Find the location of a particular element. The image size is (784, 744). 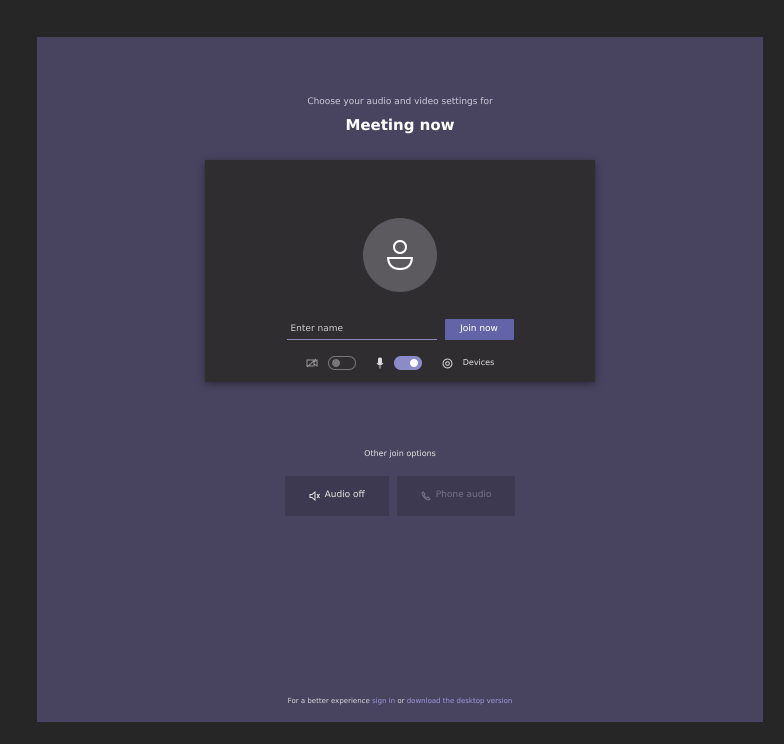

avatar-icon is located at coordinates (400, 255).